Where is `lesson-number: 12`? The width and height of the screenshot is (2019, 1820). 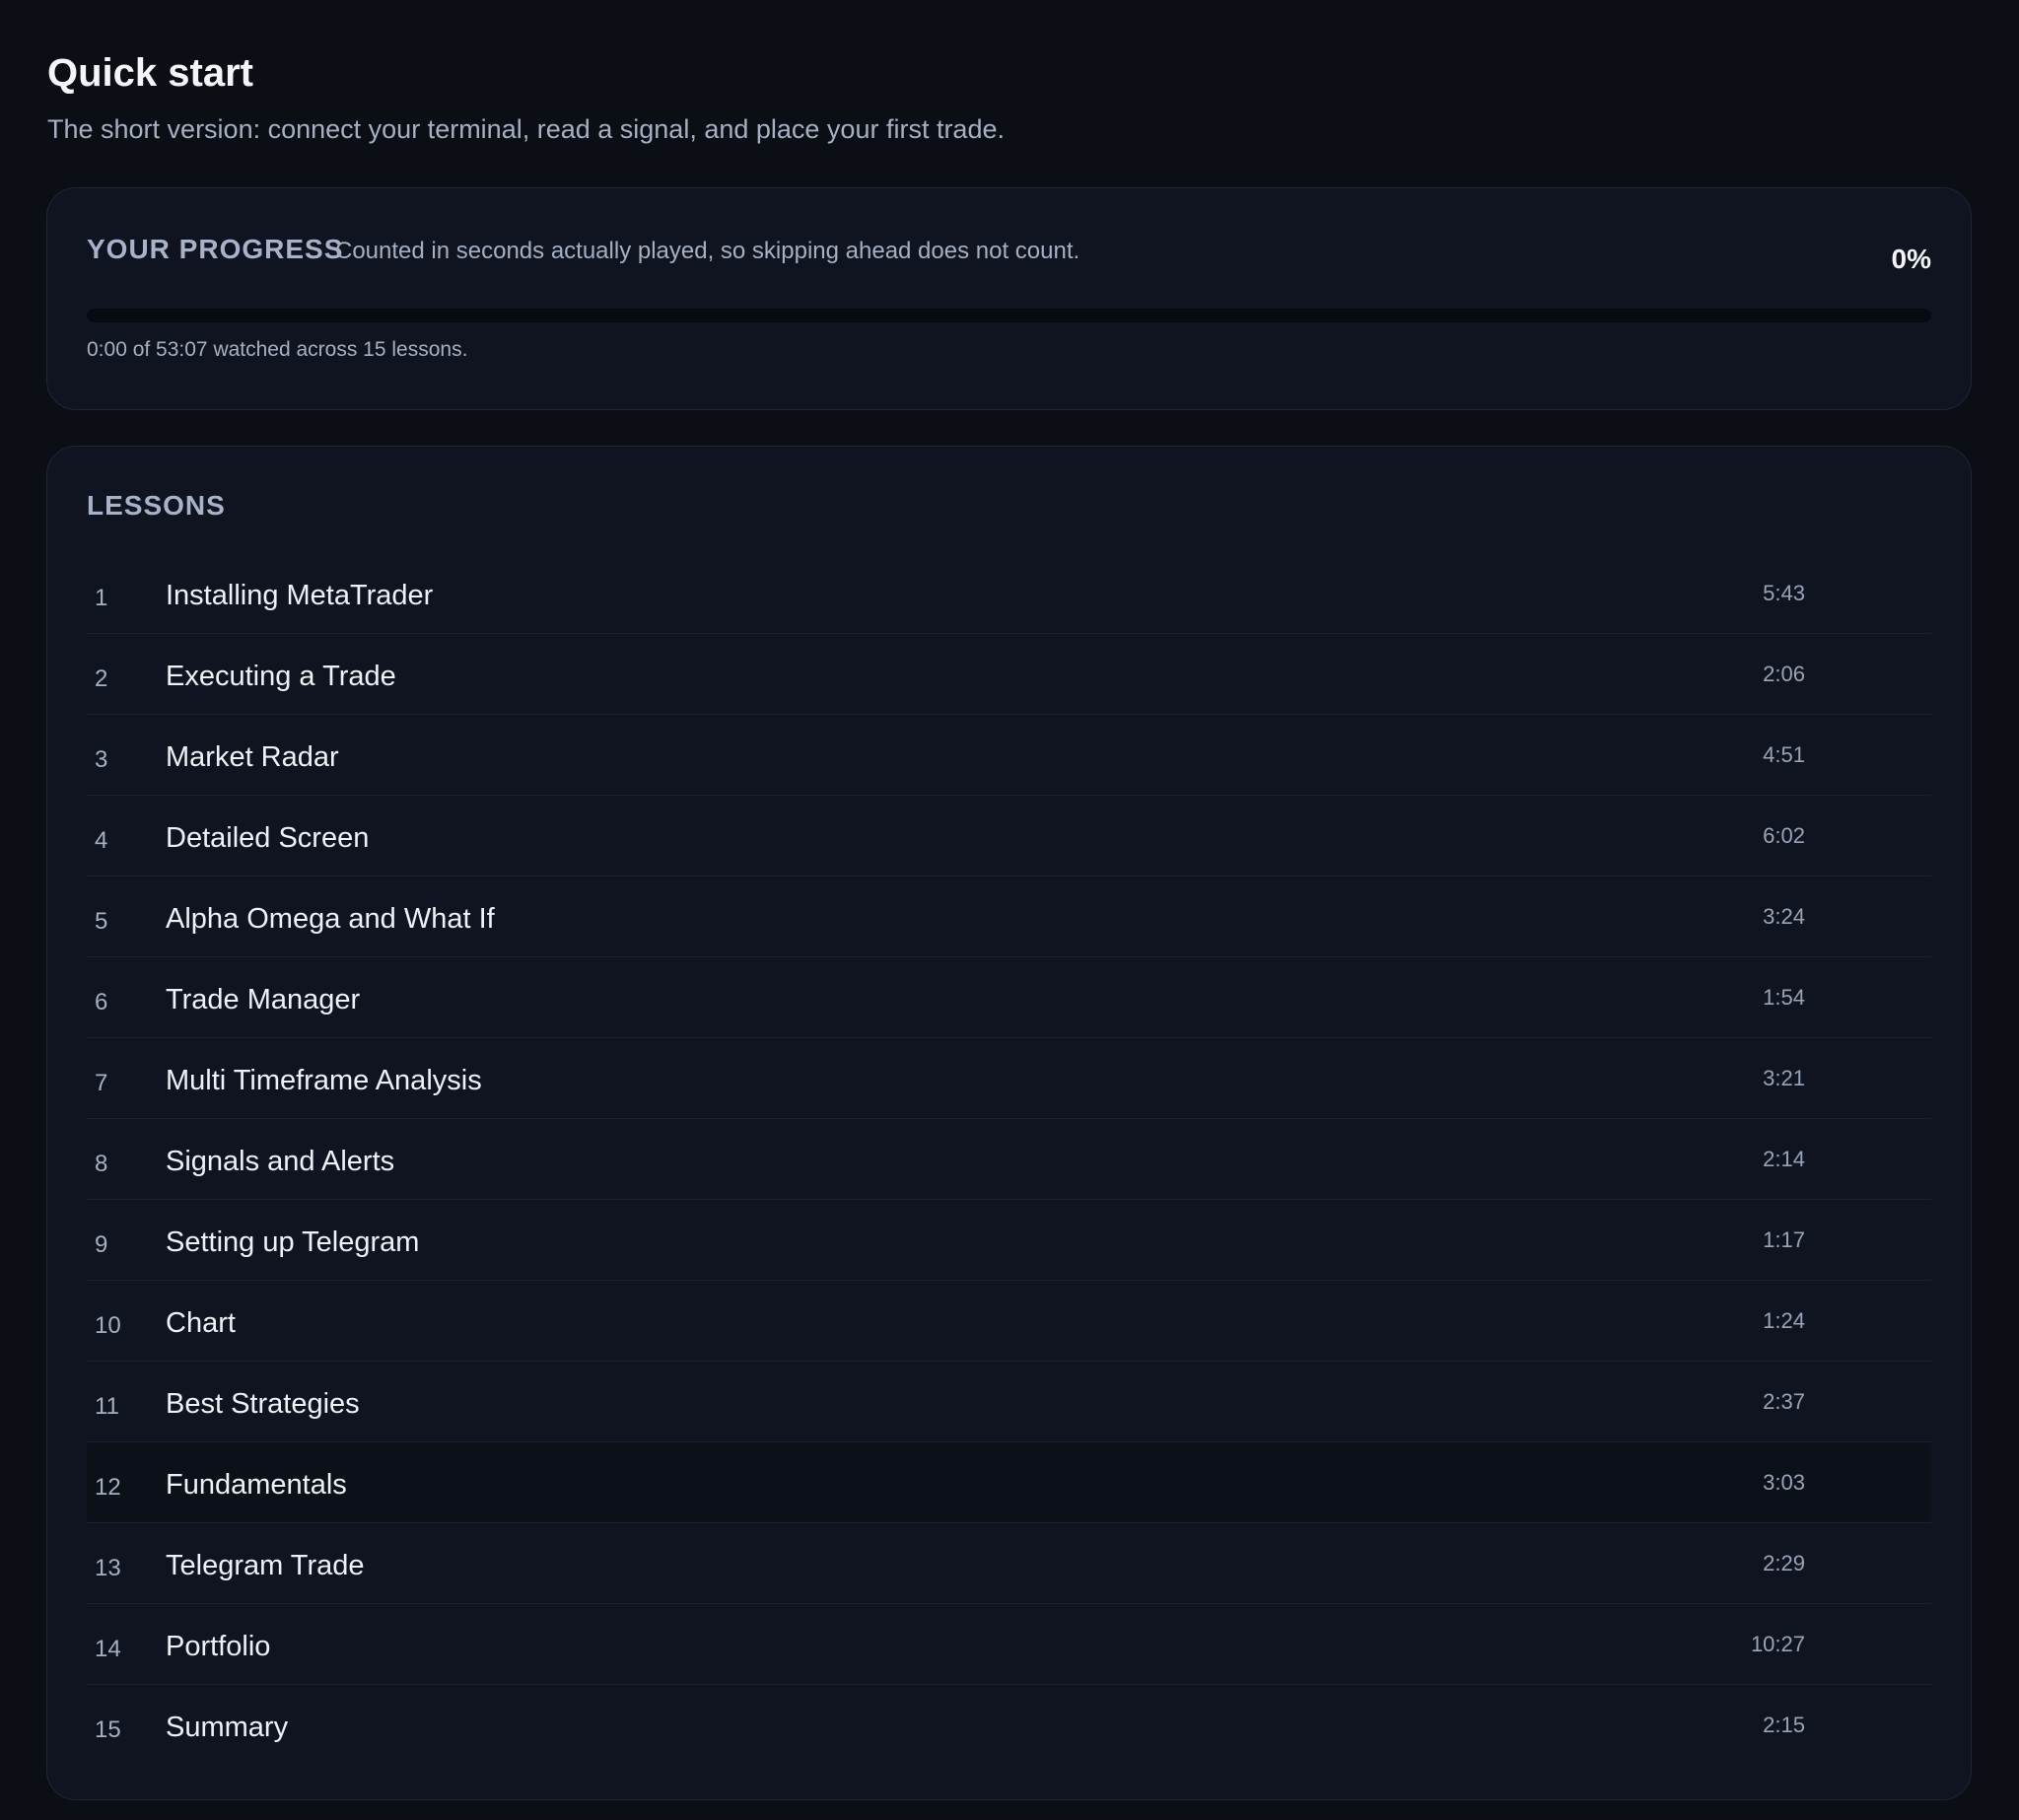
lesson-number: 12 is located at coordinates (108, 1487).